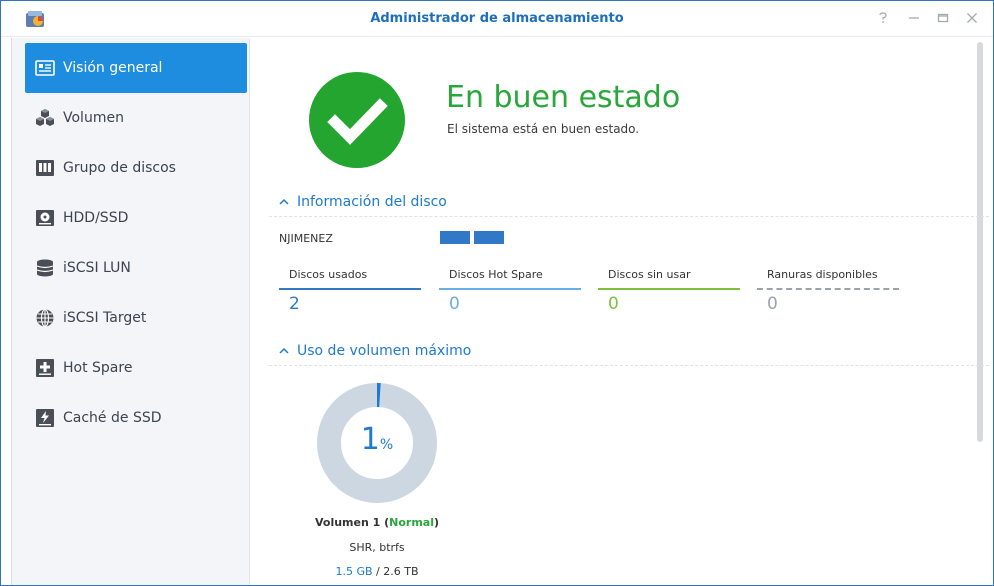 This screenshot has height=586, width=994. Describe the element at coordinates (45, 418) in the screenshot. I see `ssd-cache-icon` at that location.